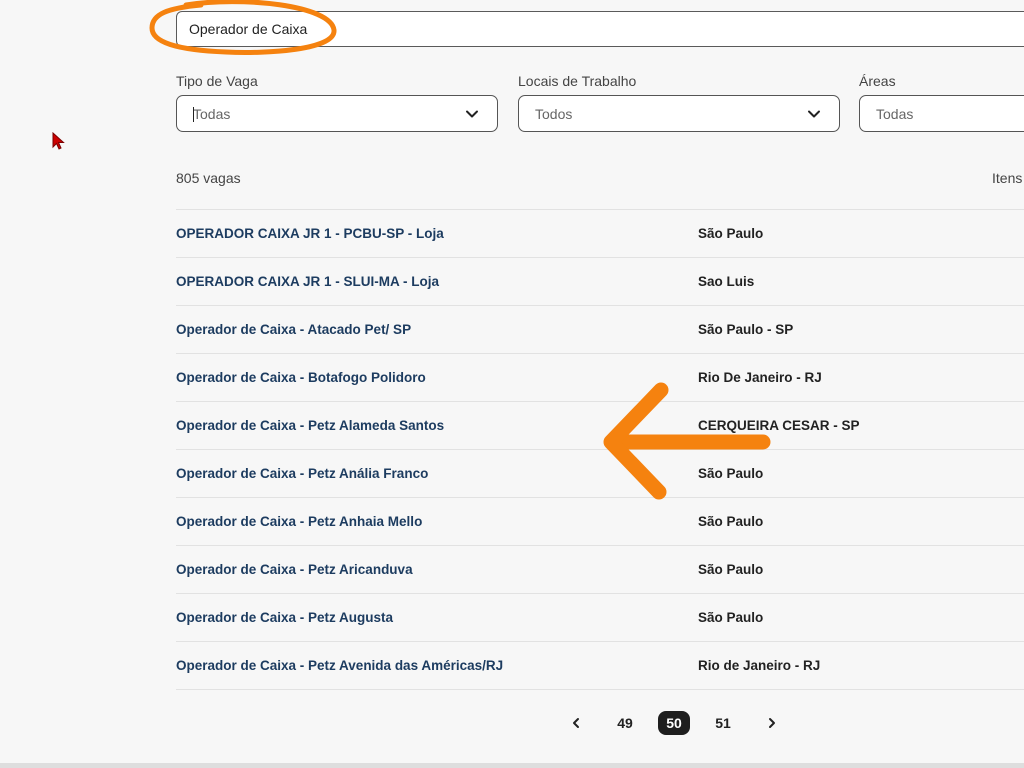 The height and width of the screenshot is (768, 1024). I want to click on job-title-link: OPERADOR CAIXA JR 1 - SLUI-MA - Loja, so click(437, 281).